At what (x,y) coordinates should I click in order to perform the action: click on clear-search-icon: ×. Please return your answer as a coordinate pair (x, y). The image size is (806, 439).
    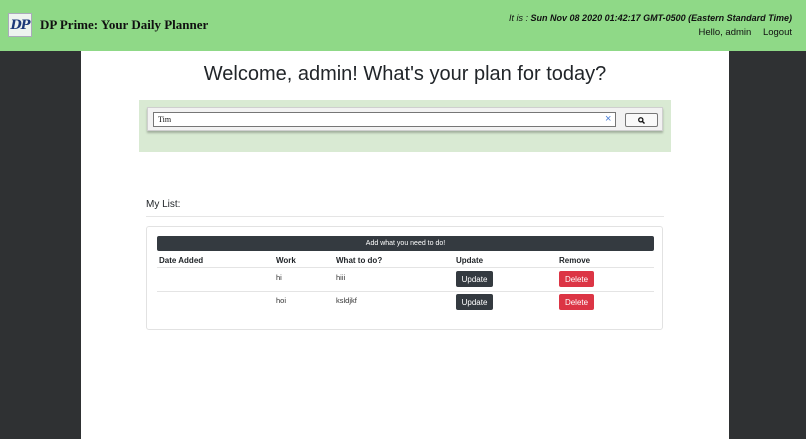
    Looking at the image, I should click on (608, 119).